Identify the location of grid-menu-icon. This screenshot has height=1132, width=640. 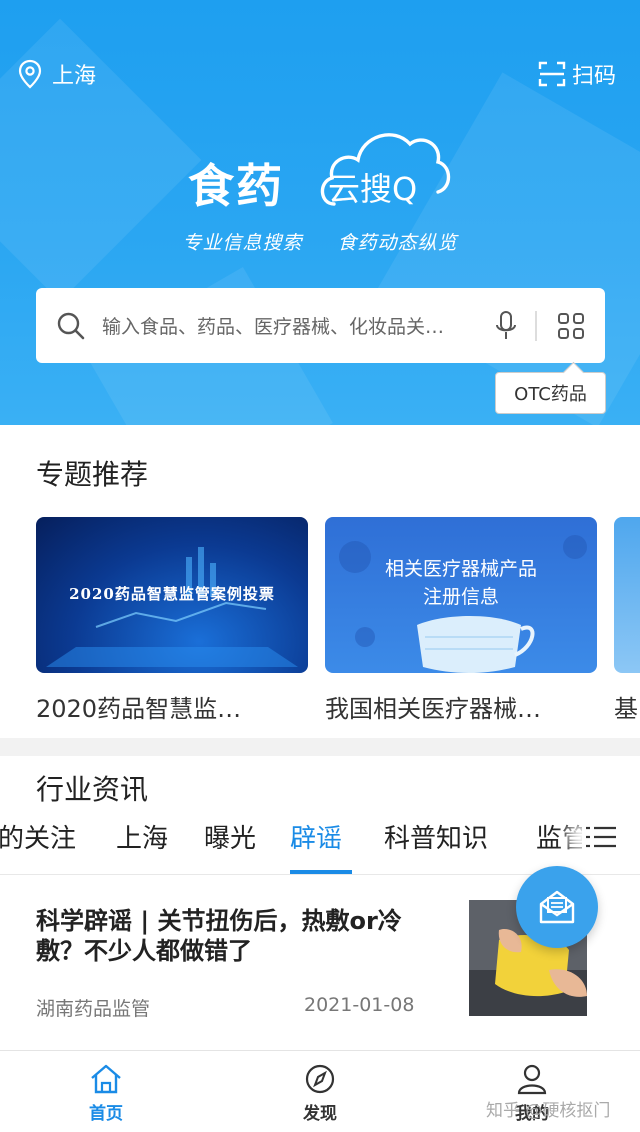
(571, 326).